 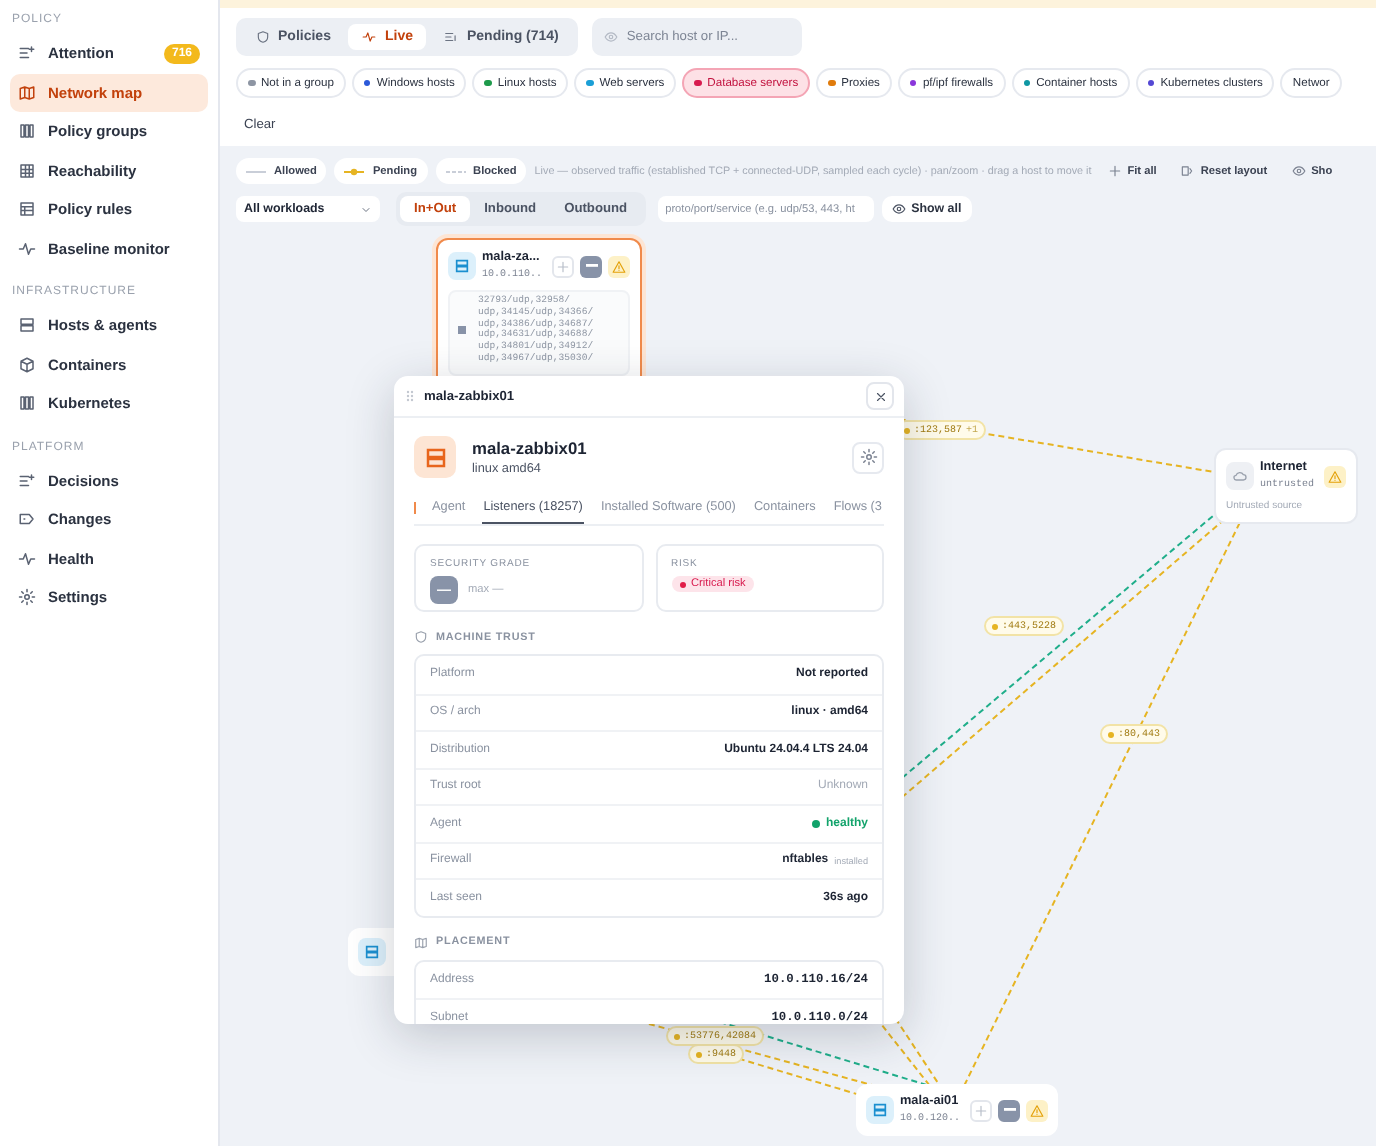 I want to click on chevron-down-icon, so click(x=366, y=209).